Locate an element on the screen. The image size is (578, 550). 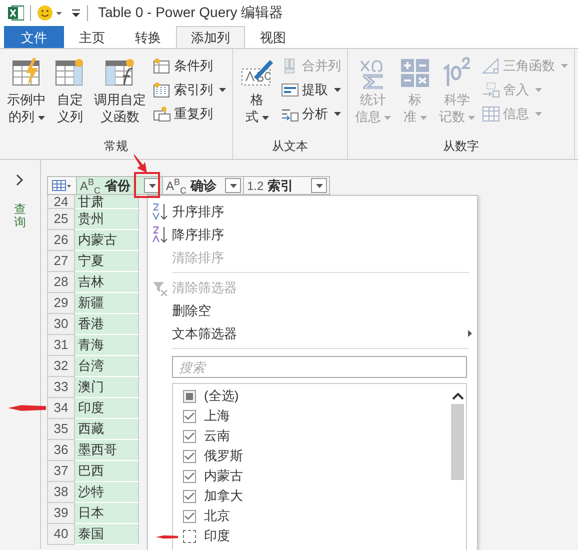
table-cell: 青海 is located at coordinates (107, 345).